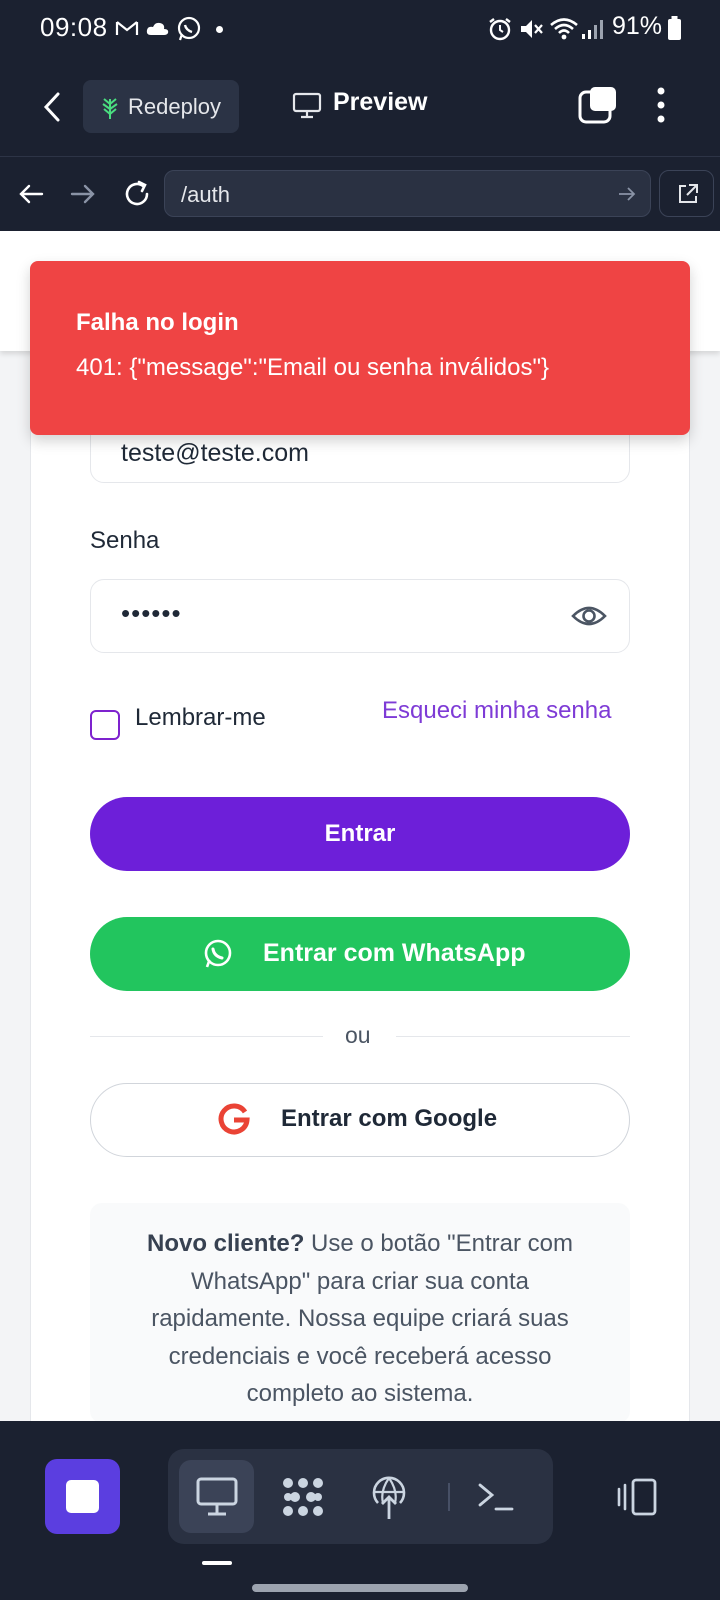 The width and height of the screenshot is (720, 1600). I want to click on open-external-button, so click(686, 193).